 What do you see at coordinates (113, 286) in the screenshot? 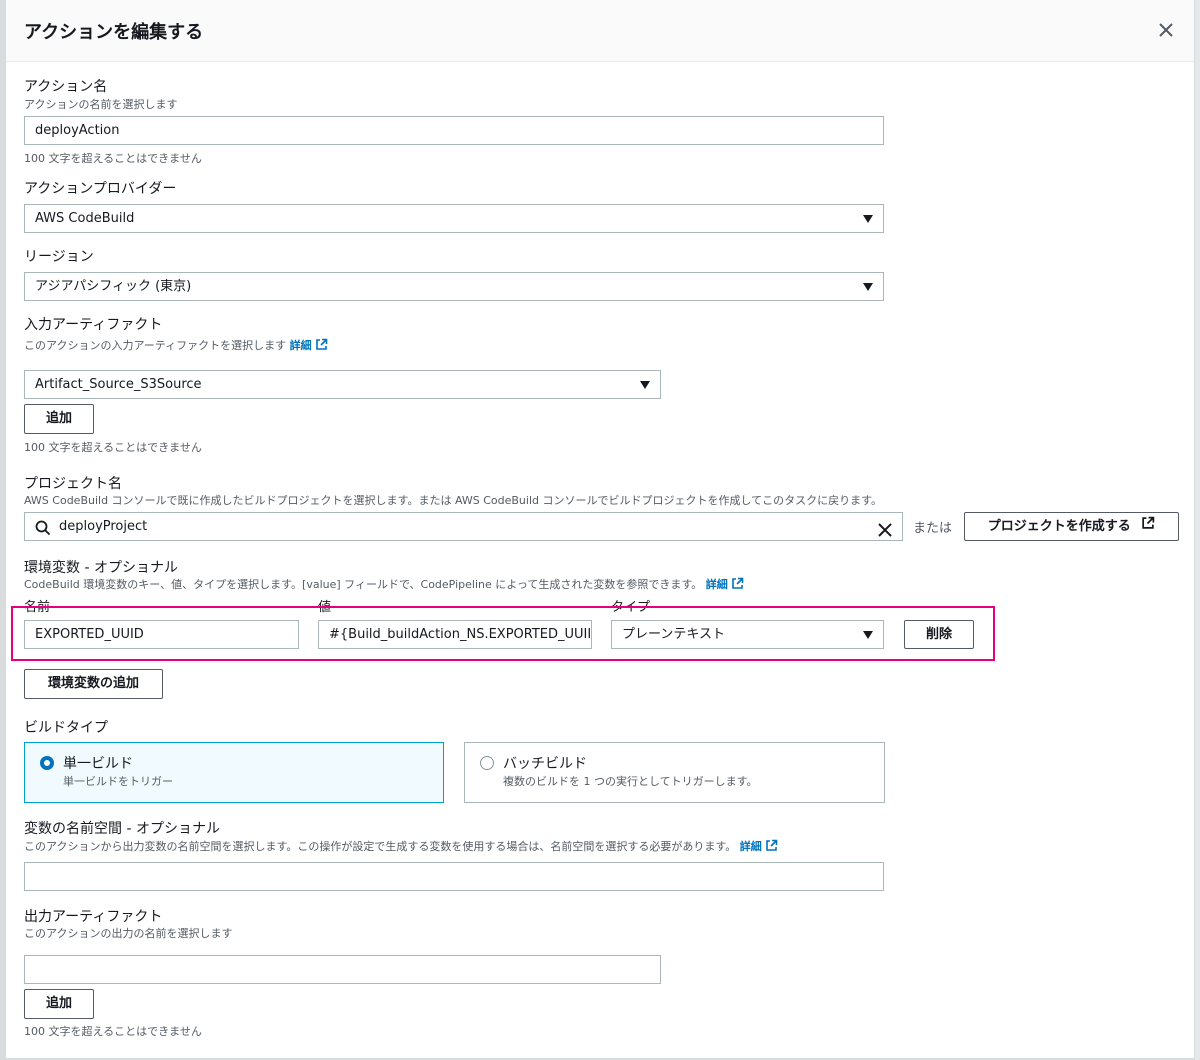
I see `region-value: アジアパシフィック (東京)` at bounding box center [113, 286].